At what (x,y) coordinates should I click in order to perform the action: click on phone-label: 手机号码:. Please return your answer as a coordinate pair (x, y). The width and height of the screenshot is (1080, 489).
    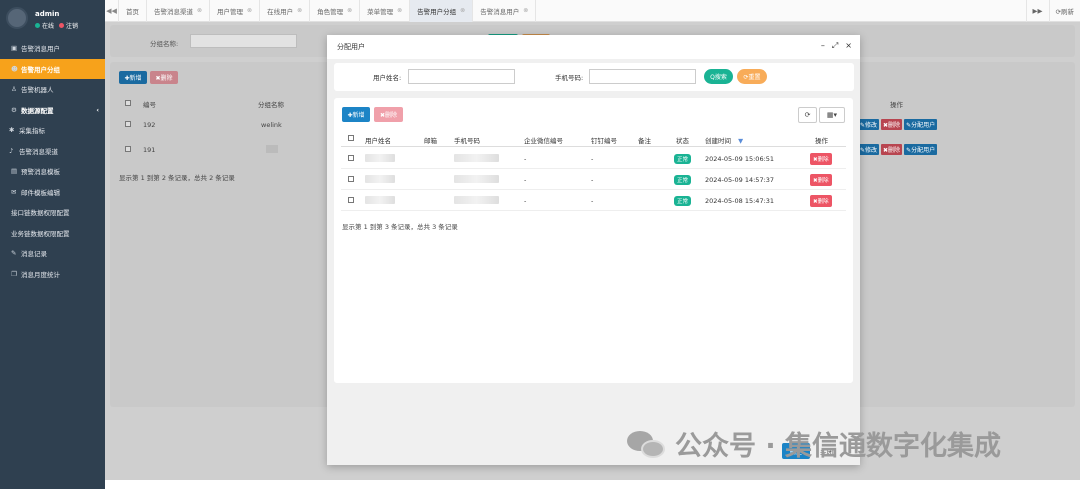
    Looking at the image, I should click on (569, 78).